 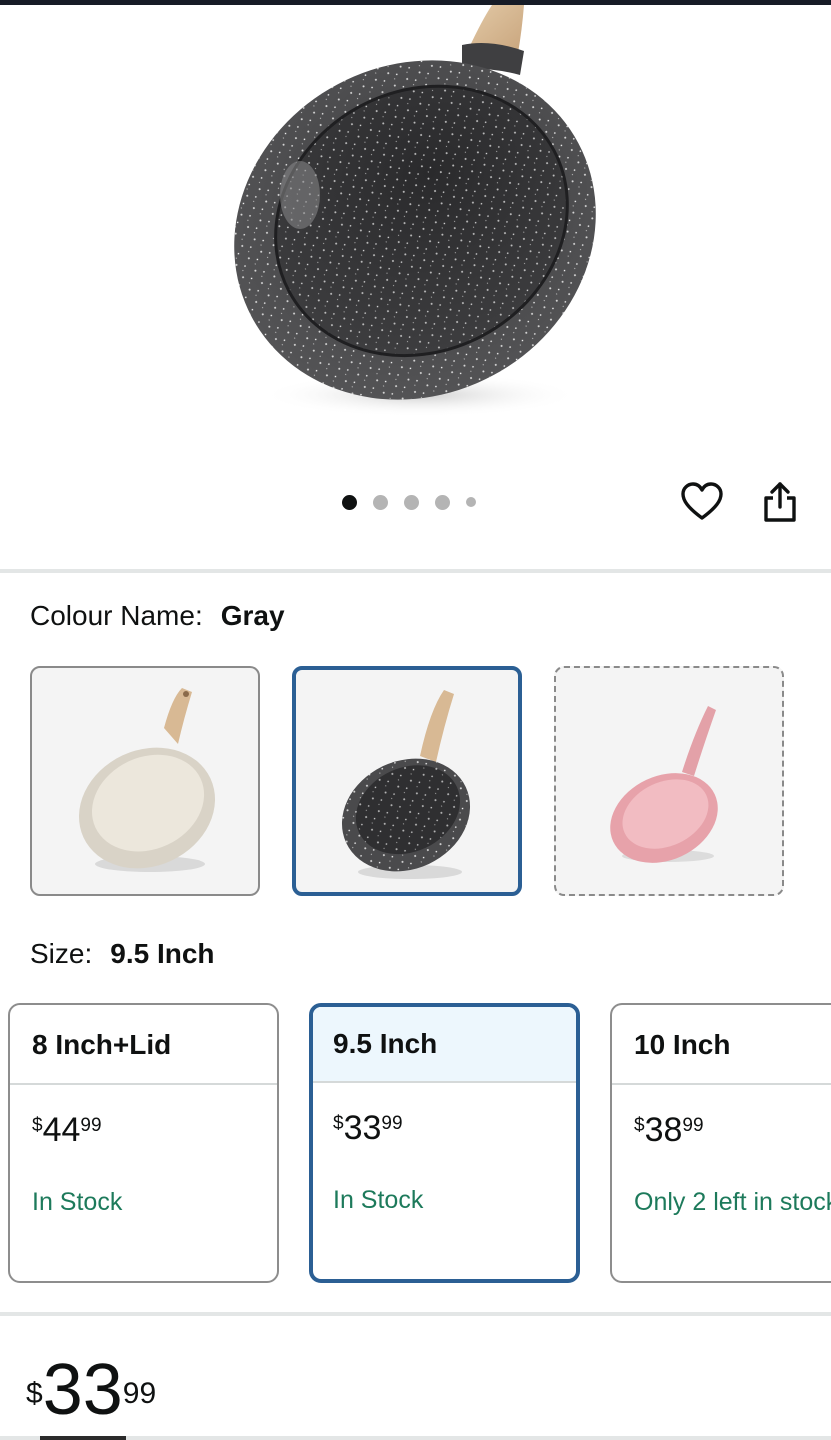 I want to click on size-option-name: 10 Inch, so click(x=721, y=1045).